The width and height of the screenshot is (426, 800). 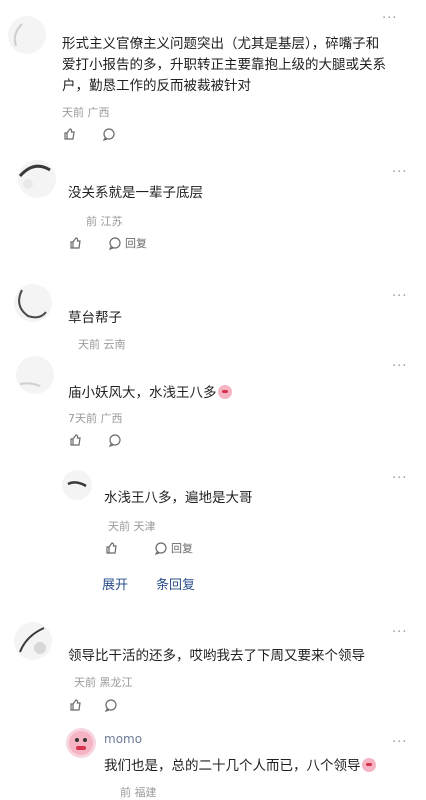 I want to click on comment-text: 水浅王八多，遍地是大哥, so click(x=178, y=498).